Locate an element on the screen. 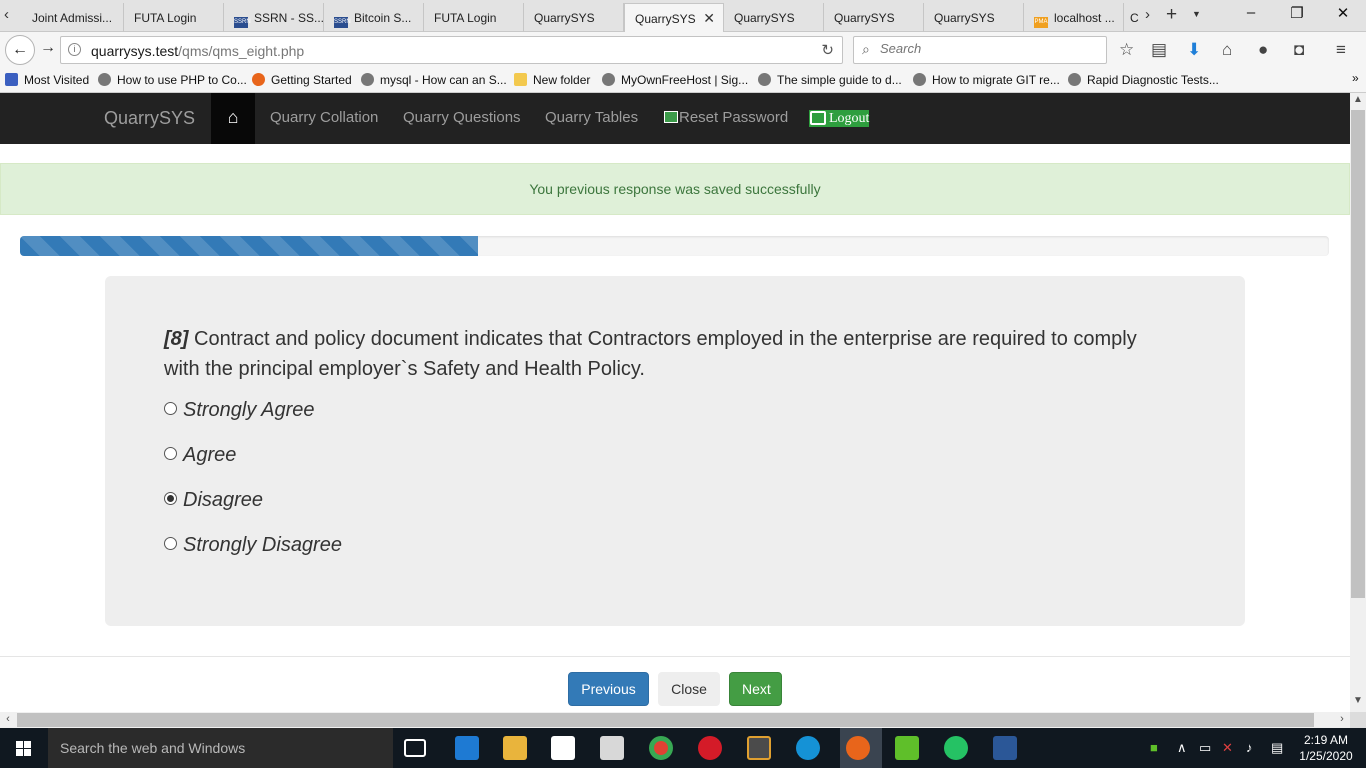 The height and width of the screenshot is (768, 1366). whatsapp-icon is located at coordinates (956, 748).